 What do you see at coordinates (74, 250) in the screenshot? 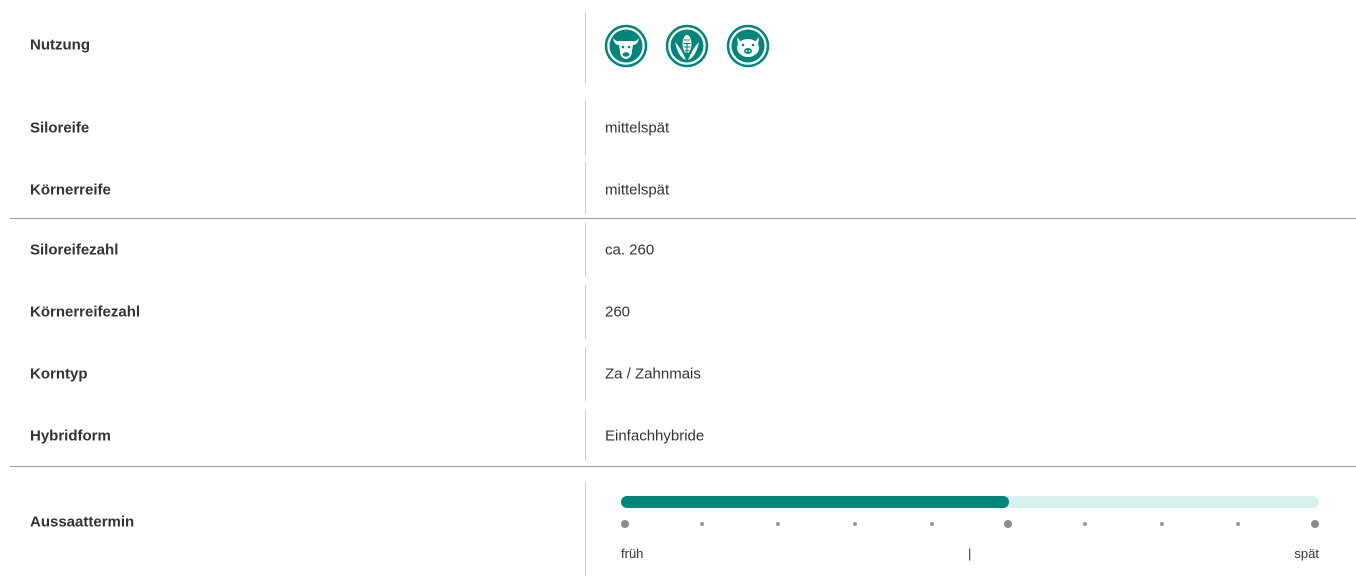
I see `row-label: Siloreifezahl` at bounding box center [74, 250].